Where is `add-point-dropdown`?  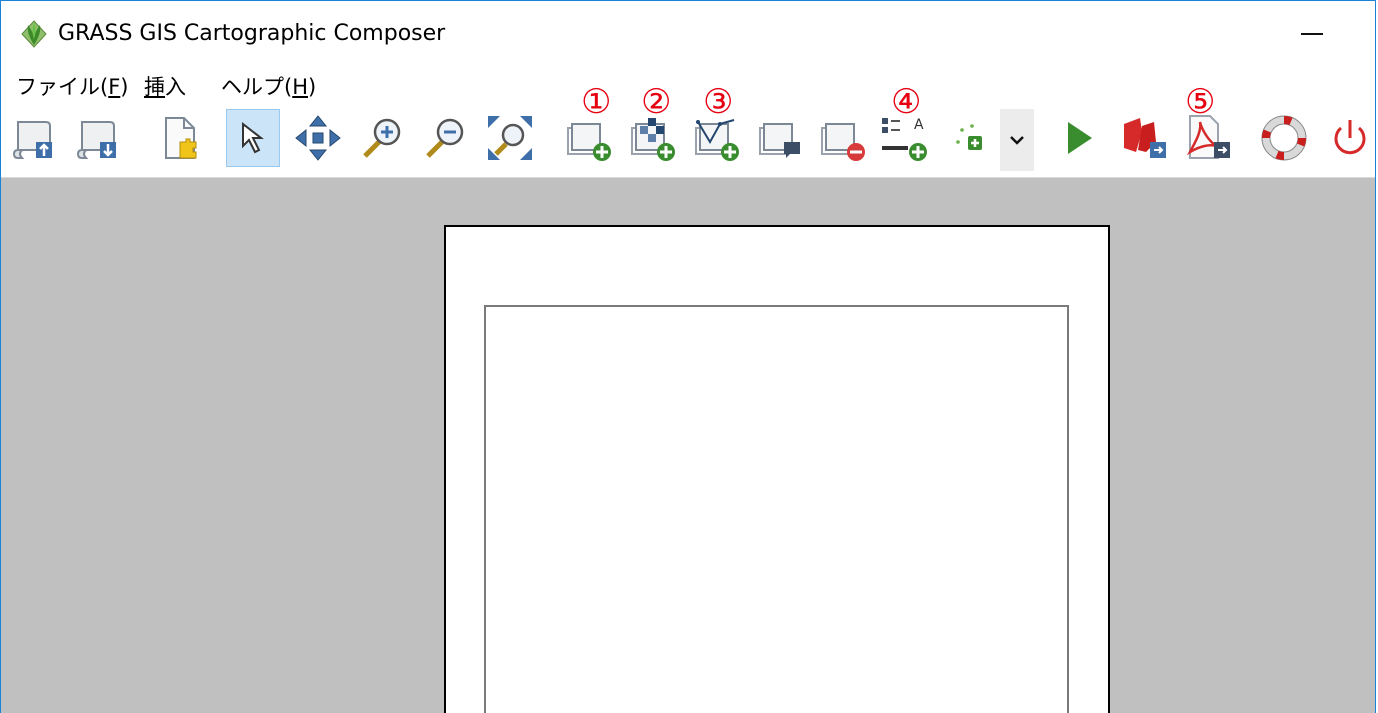
add-point-dropdown is located at coordinates (1017, 140).